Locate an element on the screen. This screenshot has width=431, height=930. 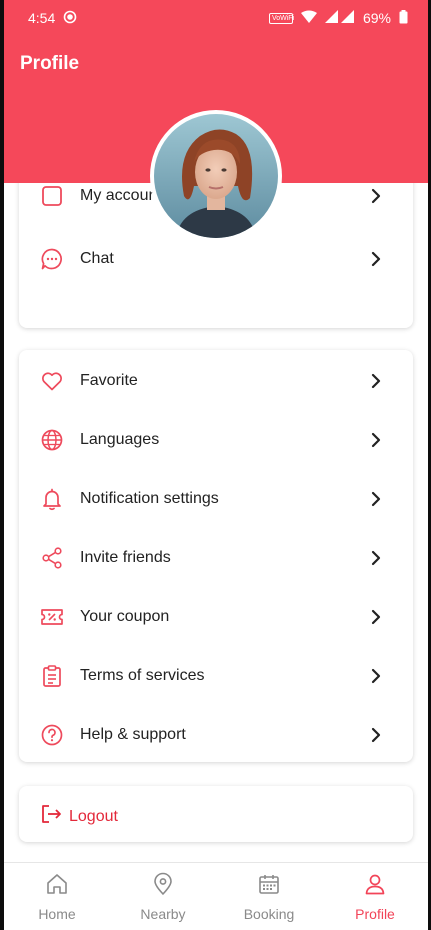
battery-icon is located at coordinates (403, 18).